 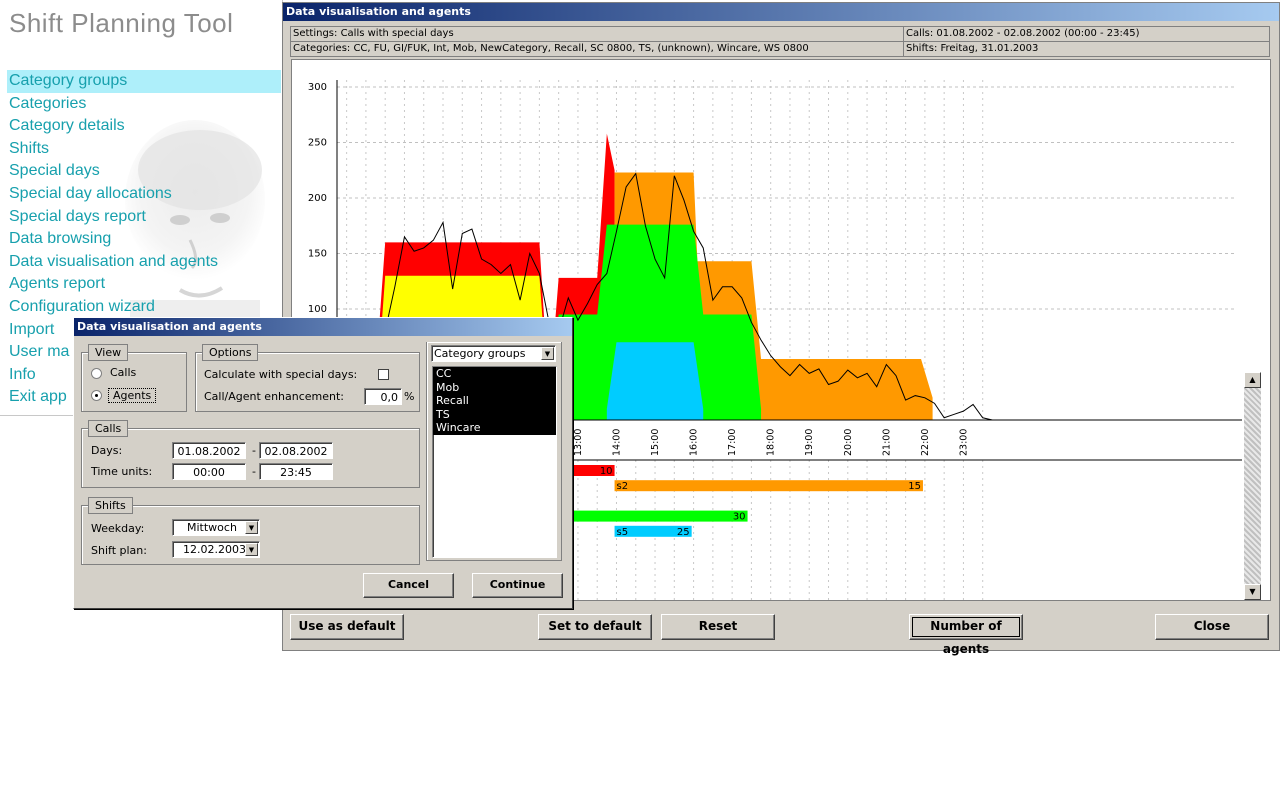 I want to click on menu-item: Special days, so click(x=144, y=171).